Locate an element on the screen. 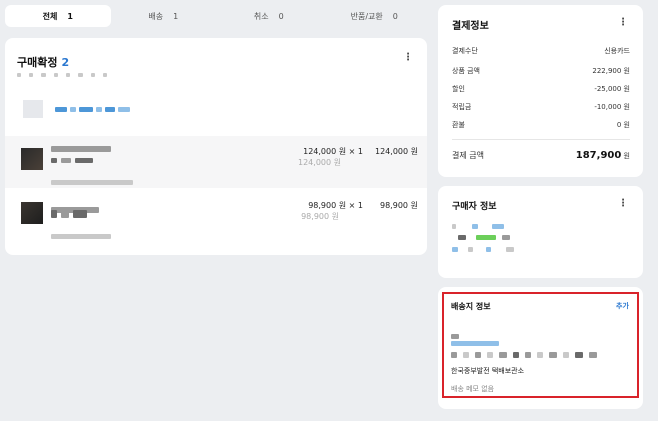 This screenshot has height=421, width=658. address-name: 한국중부발전 택배보관소 is located at coordinates (488, 371).